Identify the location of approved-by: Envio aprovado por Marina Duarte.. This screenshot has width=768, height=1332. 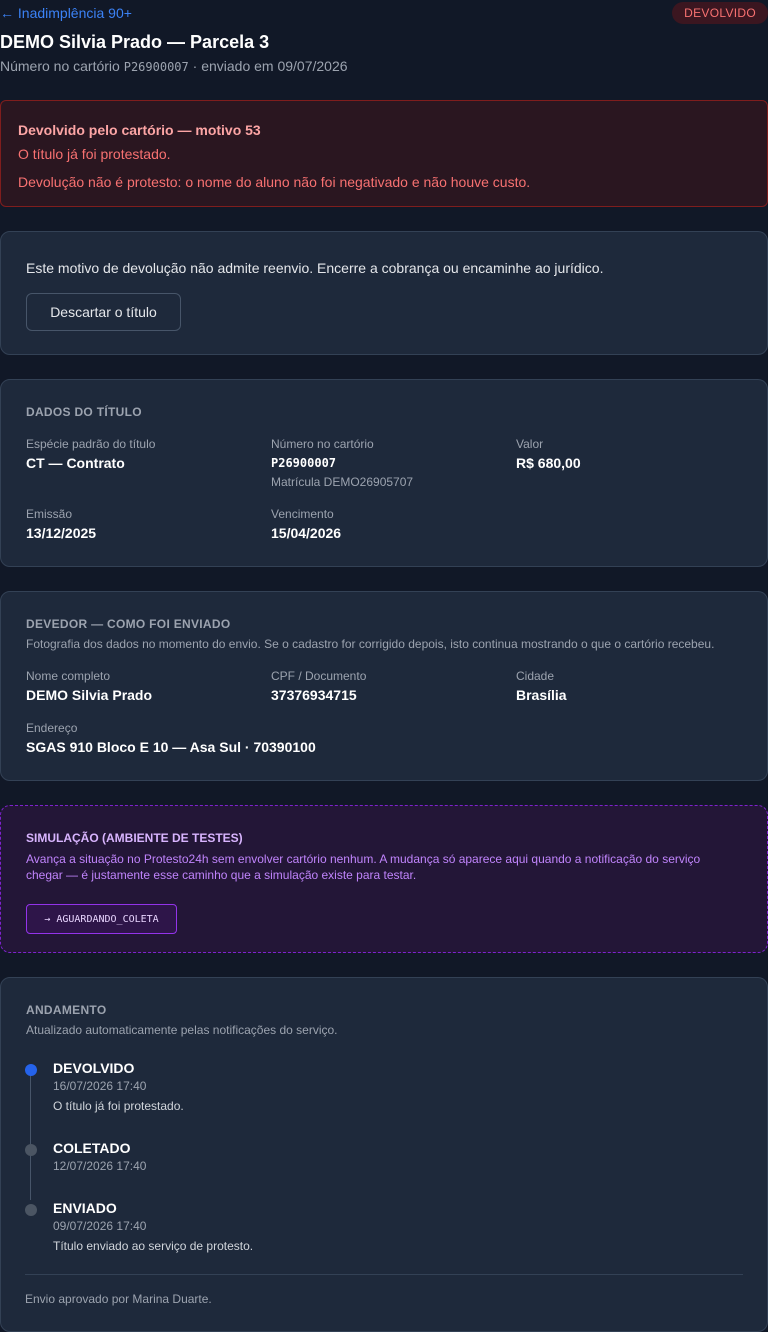
(118, 1299).